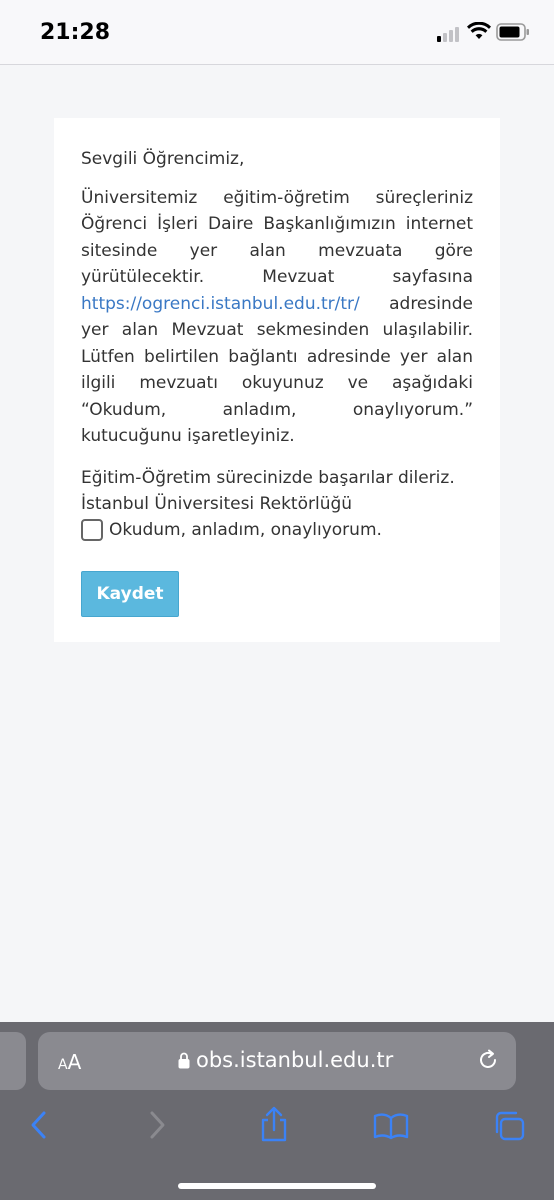  What do you see at coordinates (277, 32) in the screenshot?
I see `status-bar: 21:28` at bounding box center [277, 32].